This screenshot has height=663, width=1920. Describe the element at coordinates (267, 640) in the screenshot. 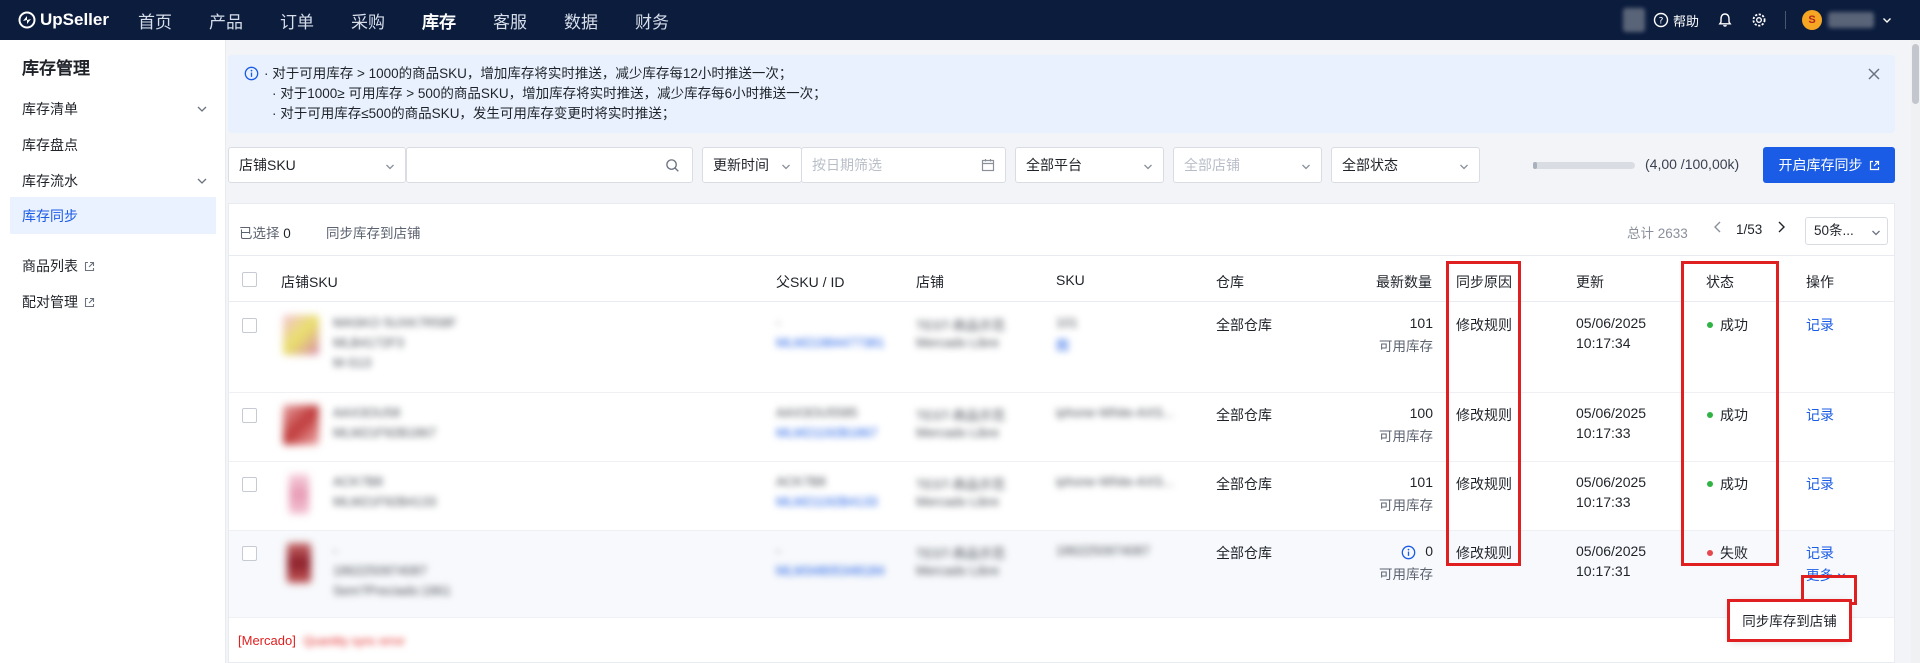

I see `platform-tag-text: [Mercado]` at that location.